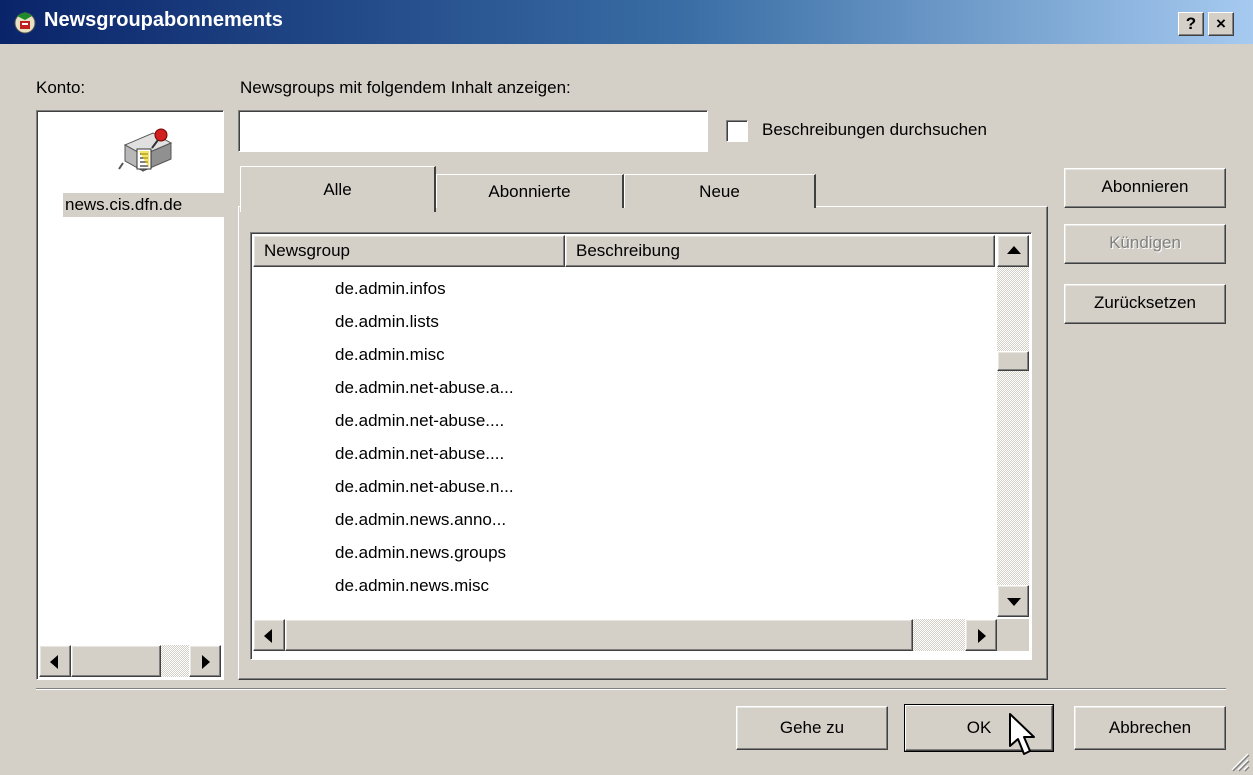  What do you see at coordinates (145, 150) in the screenshot?
I see `news-server-icon` at bounding box center [145, 150].